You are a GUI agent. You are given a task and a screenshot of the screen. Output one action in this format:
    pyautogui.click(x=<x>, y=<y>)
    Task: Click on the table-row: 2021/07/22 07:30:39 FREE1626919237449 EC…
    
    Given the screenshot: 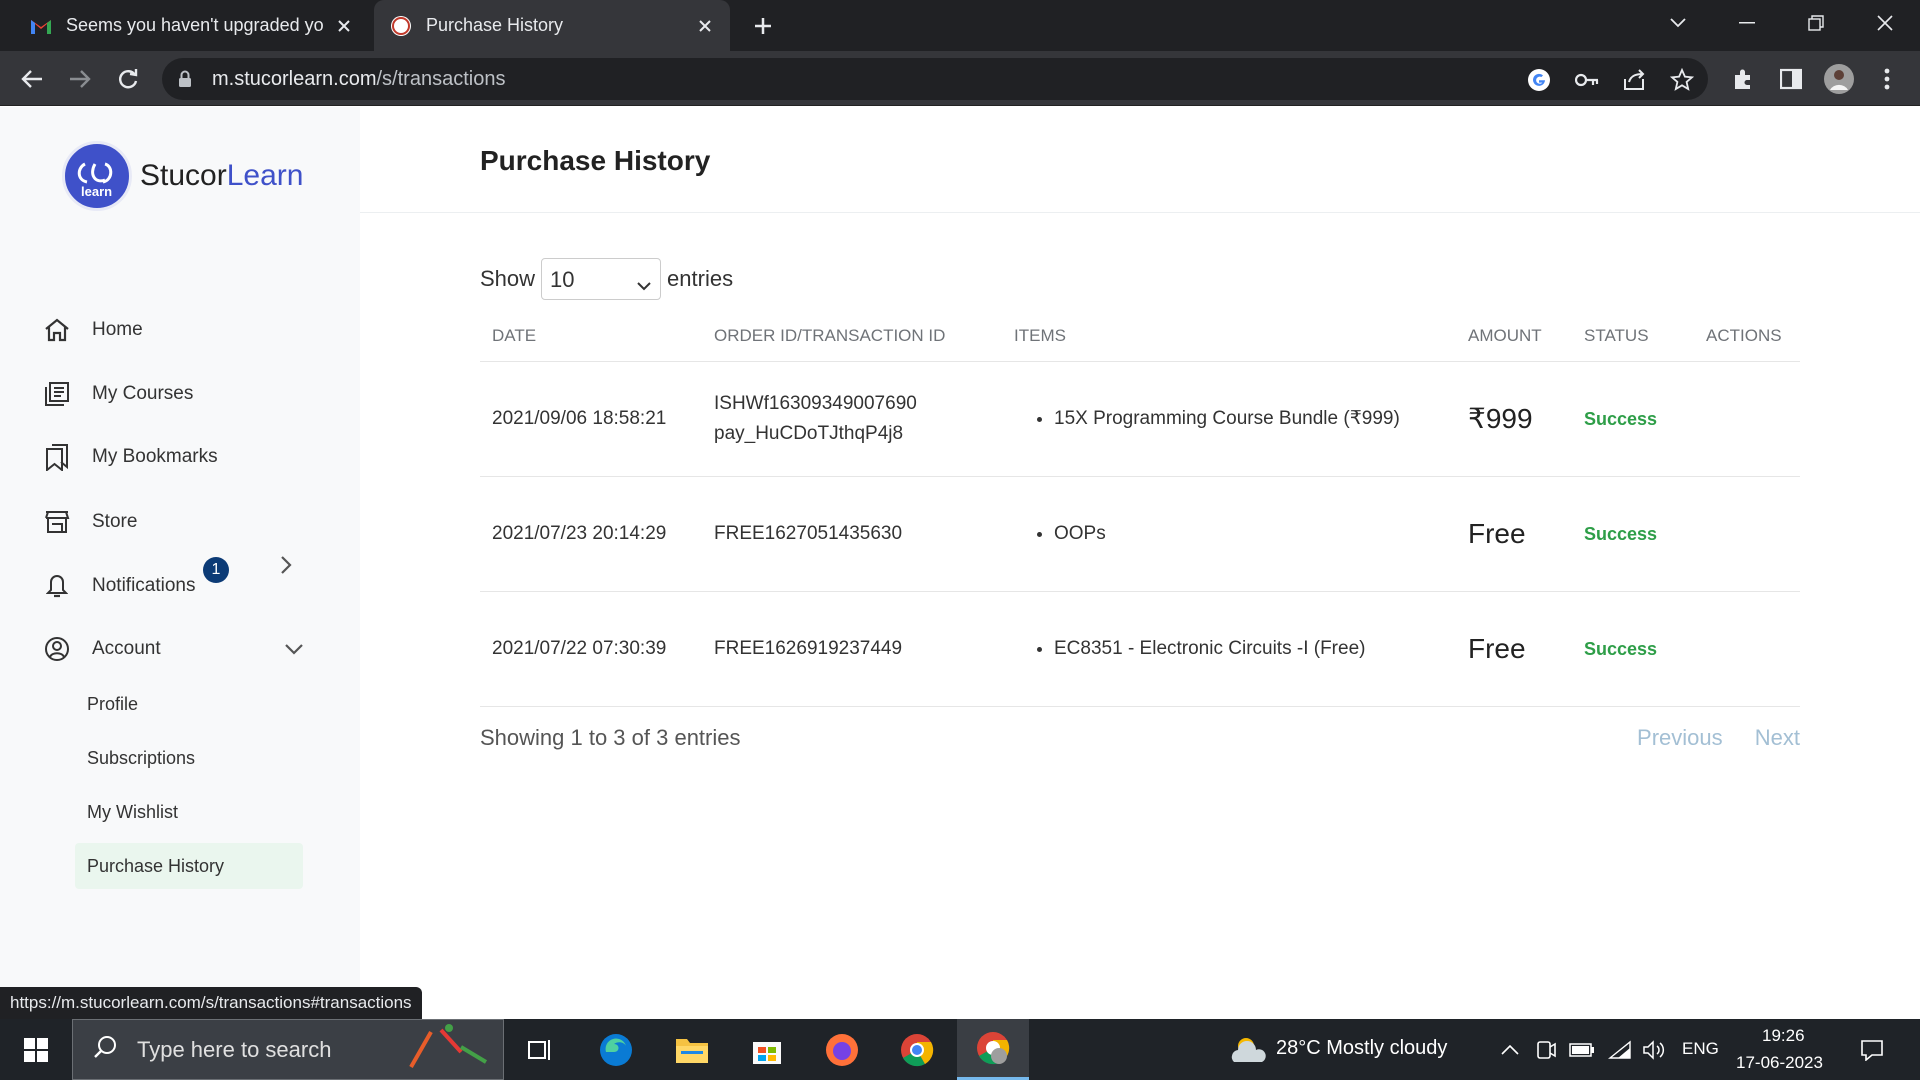 What is the action you would take?
    pyautogui.click(x=1140, y=649)
    